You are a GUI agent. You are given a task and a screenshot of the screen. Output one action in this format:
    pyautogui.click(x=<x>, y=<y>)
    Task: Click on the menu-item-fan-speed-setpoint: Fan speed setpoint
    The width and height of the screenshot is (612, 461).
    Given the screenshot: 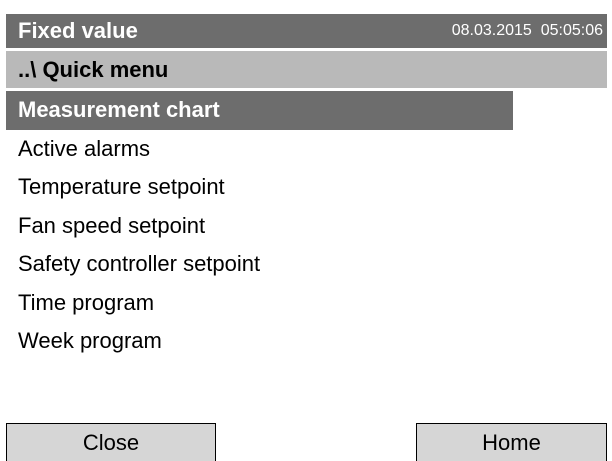 What is the action you would take?
    pyautogui.click(x=306, y=226)
    